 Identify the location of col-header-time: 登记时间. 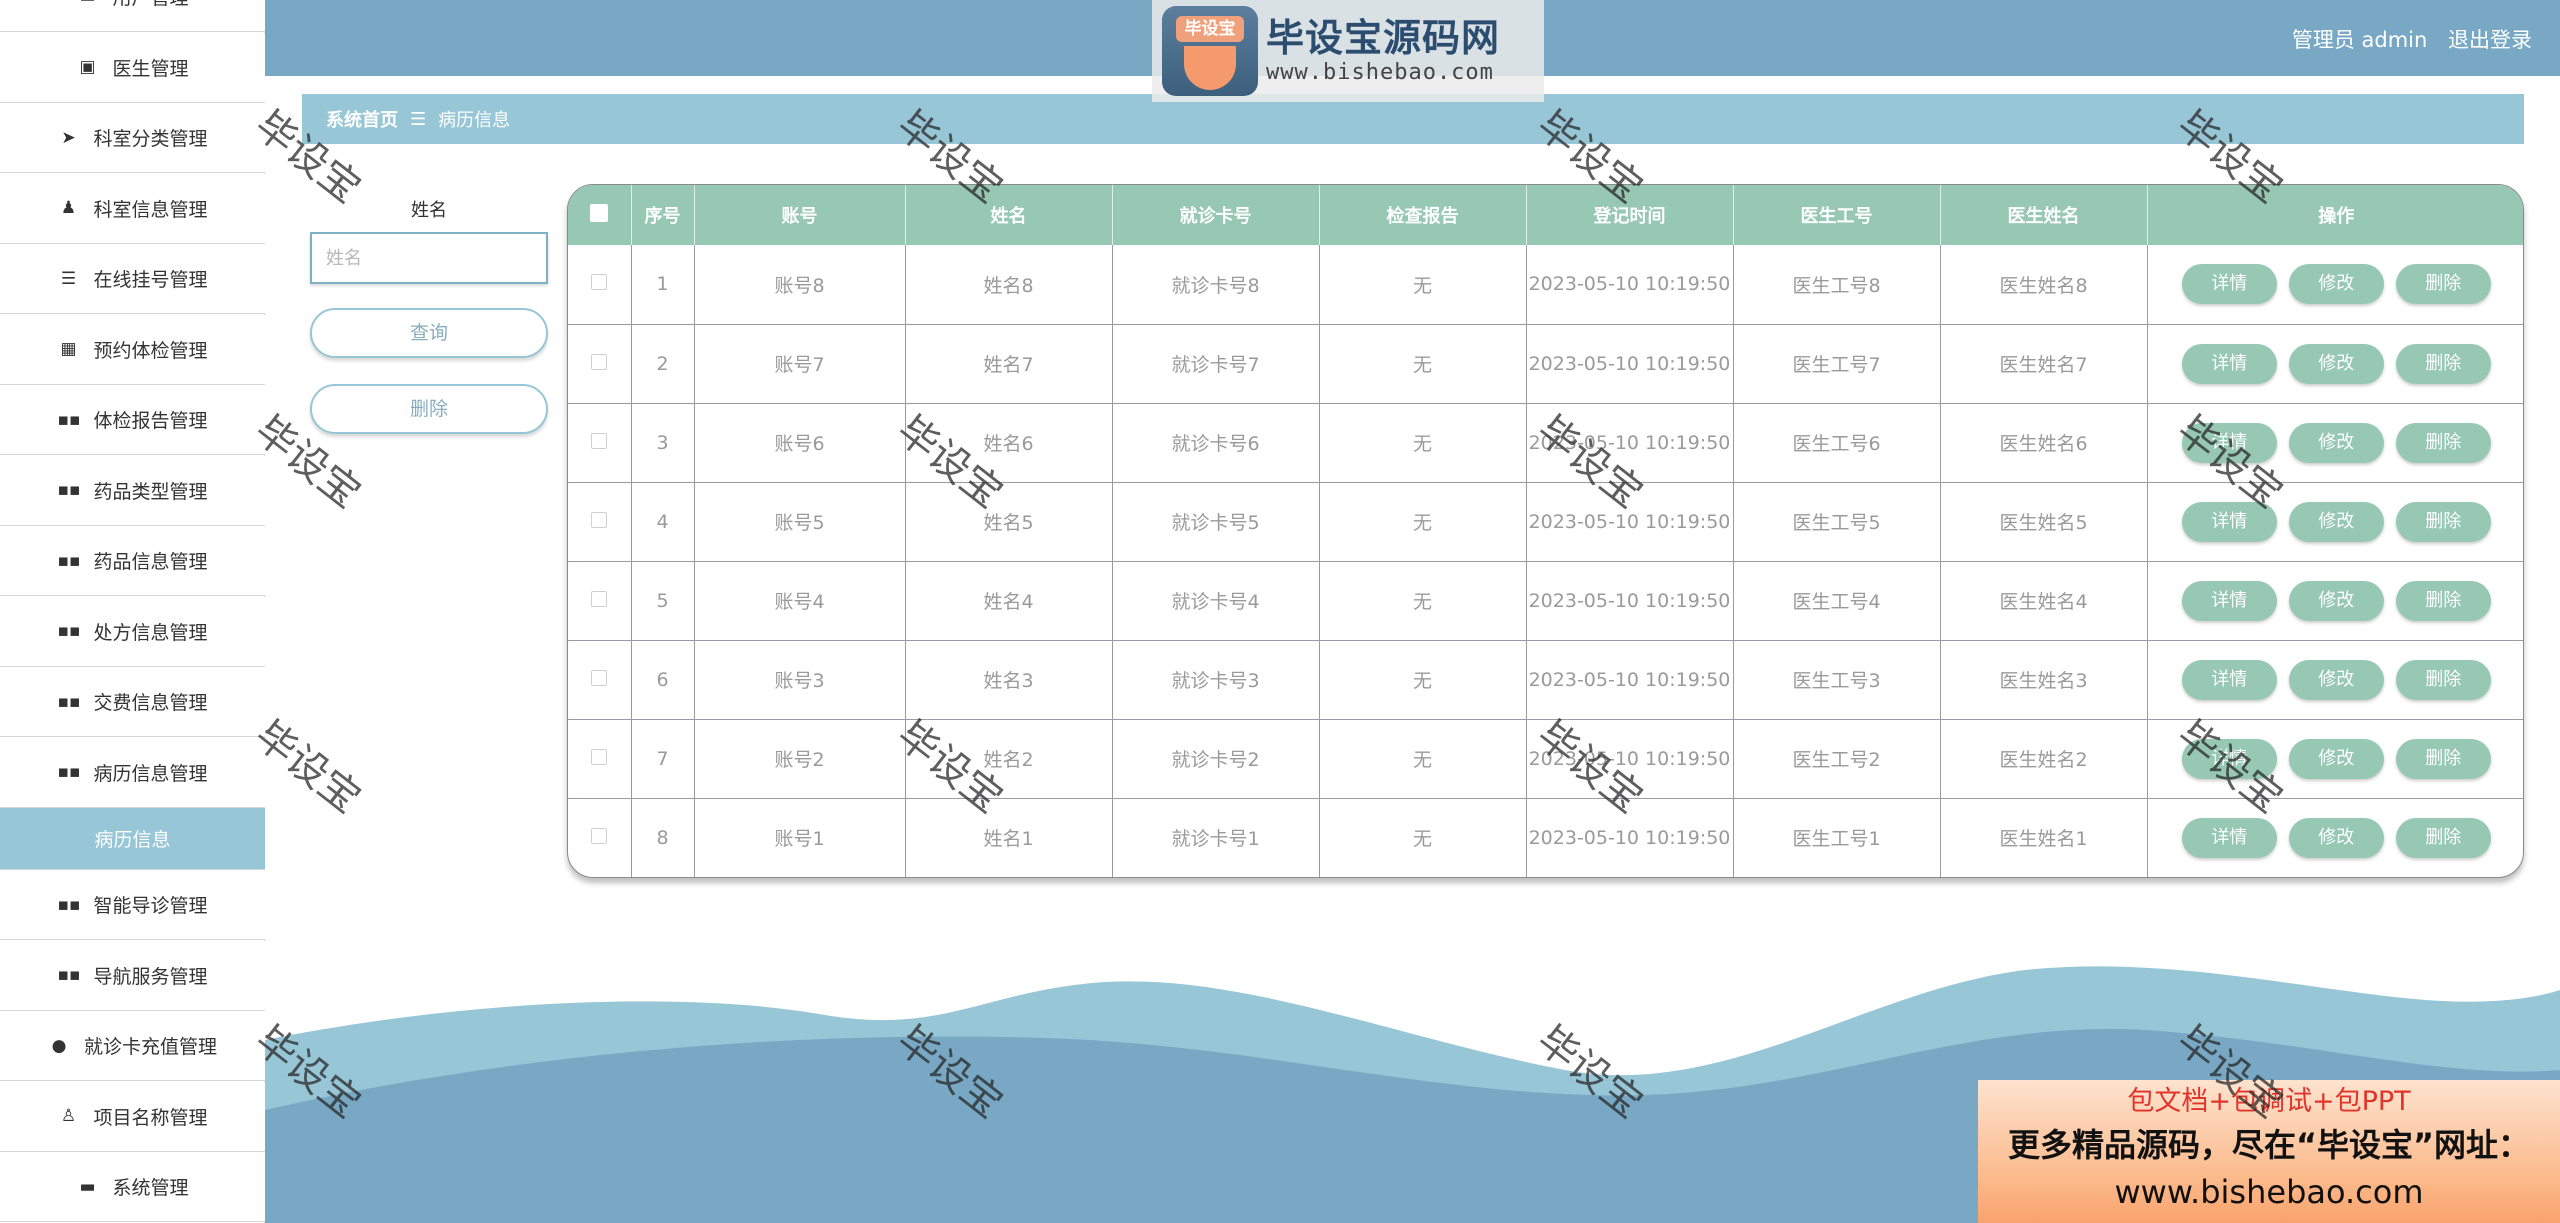
(1630, 215).